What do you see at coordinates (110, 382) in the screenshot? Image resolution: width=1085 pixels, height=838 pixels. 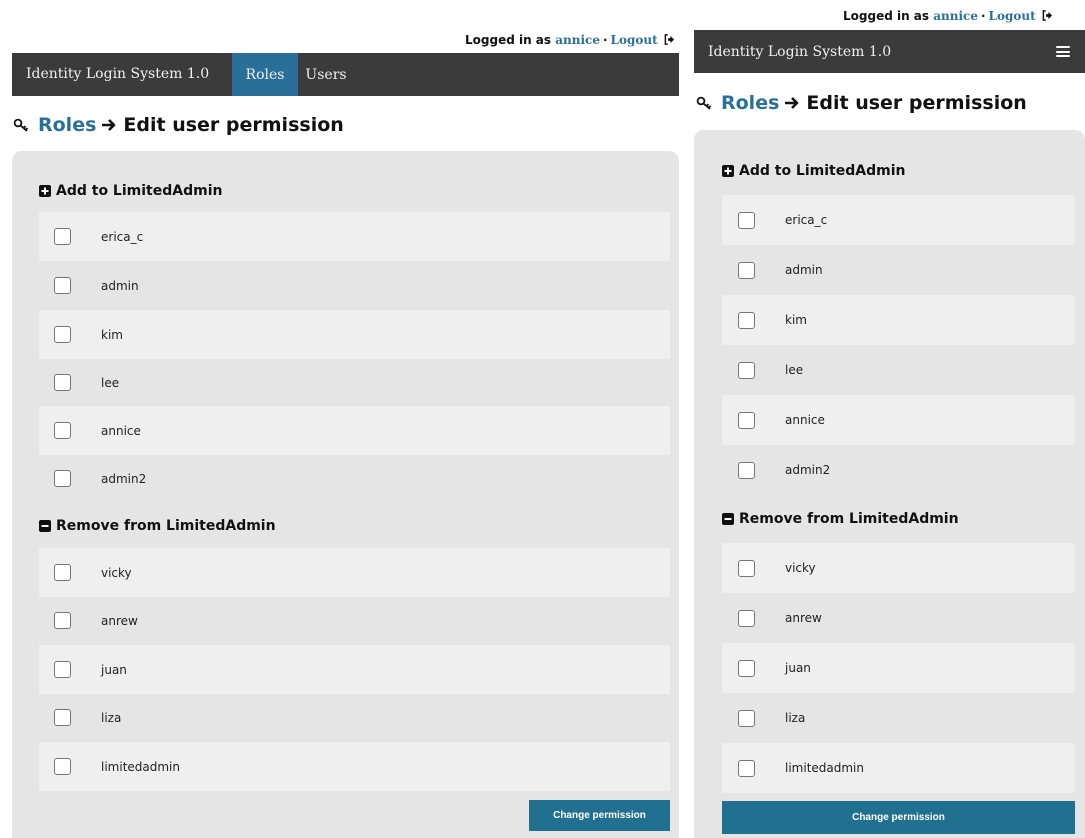 I see `user-name: lee` at bounding box center [110, 382].